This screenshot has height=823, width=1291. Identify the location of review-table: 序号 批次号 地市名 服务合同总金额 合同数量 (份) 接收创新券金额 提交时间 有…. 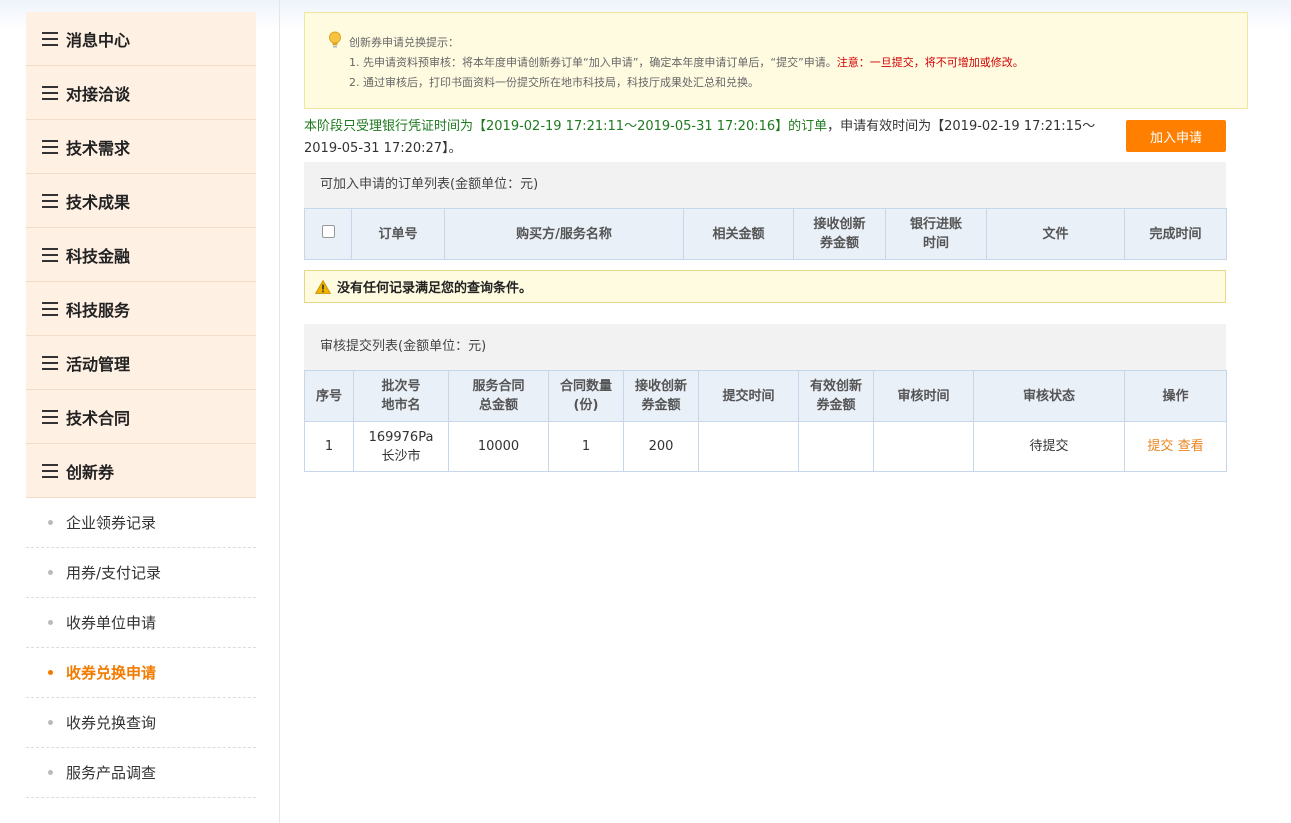
(765, 421).